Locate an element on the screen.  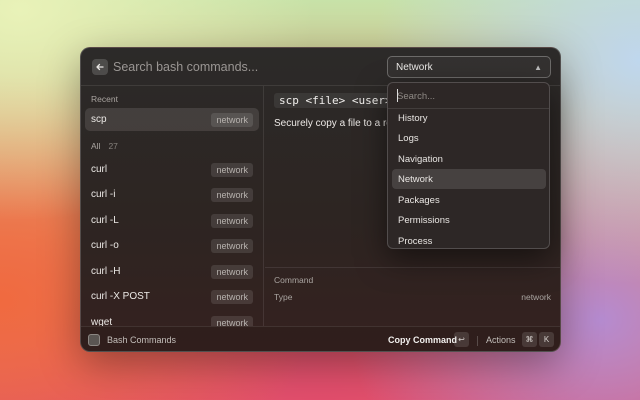
arrow-left-icon is located at coordinates (100, 67).